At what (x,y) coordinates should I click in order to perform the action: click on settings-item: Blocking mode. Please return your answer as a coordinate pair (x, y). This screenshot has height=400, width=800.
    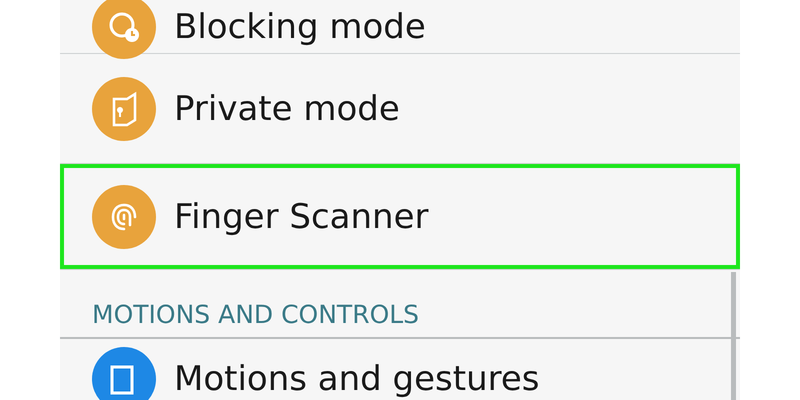
    Looking at the image, I should click on (400, 26).